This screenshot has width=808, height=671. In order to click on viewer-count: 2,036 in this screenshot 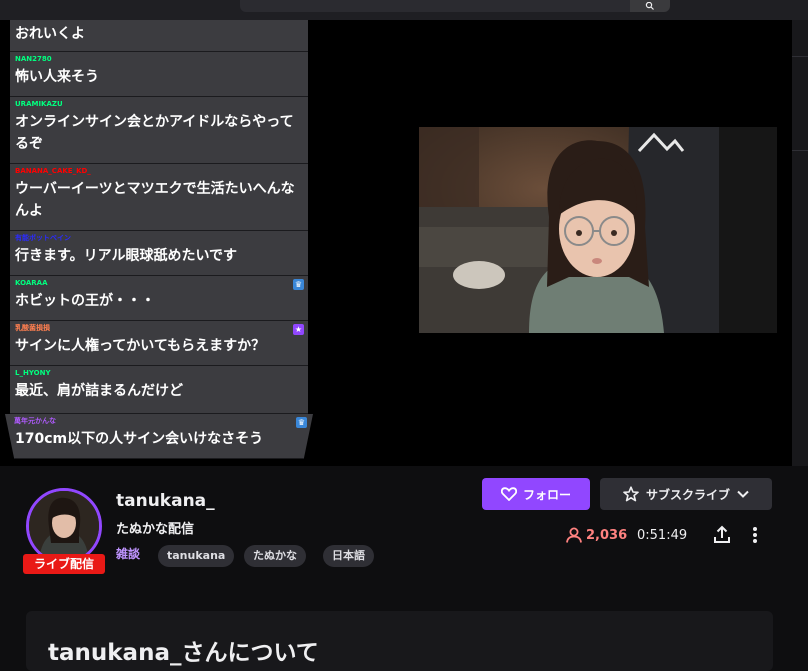, I will do `click(596, 535)`.